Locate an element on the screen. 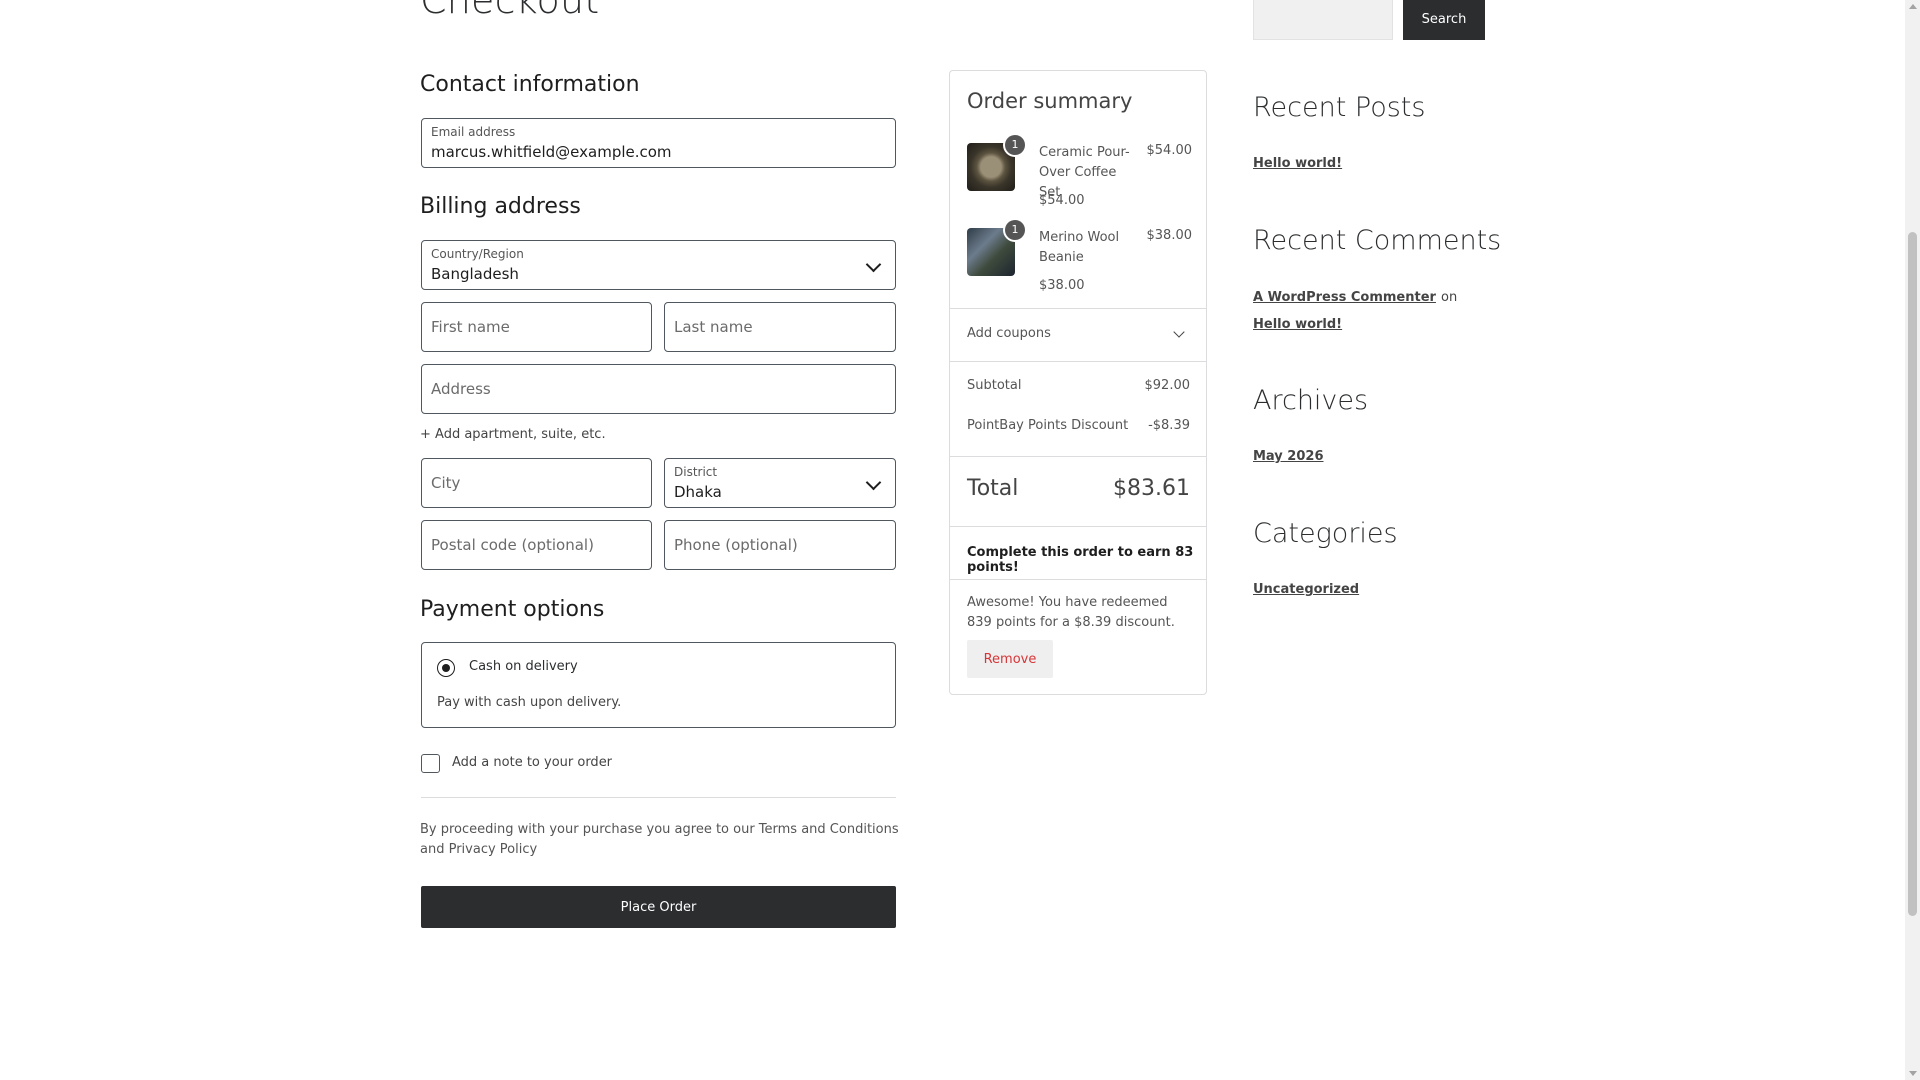 Image resolution: width=1920 pixels, height=1080 pixels. categories-list: Uncategorized is located at coordinates (1368, 588).